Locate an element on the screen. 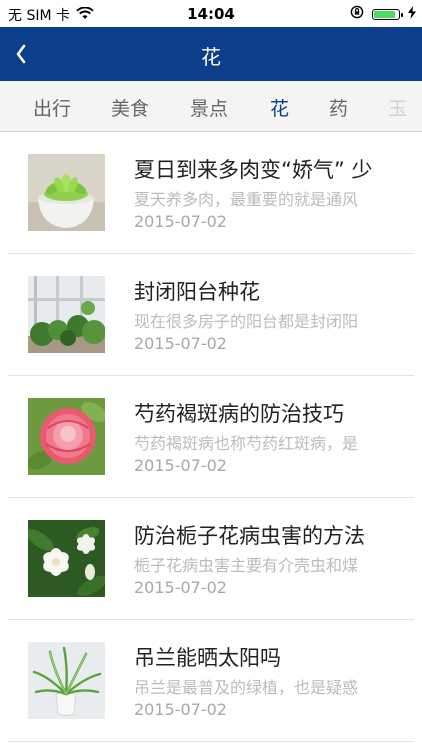 This screenshot has width=422, height=750. spider-plant-photo is located at coordinates (66, 680).